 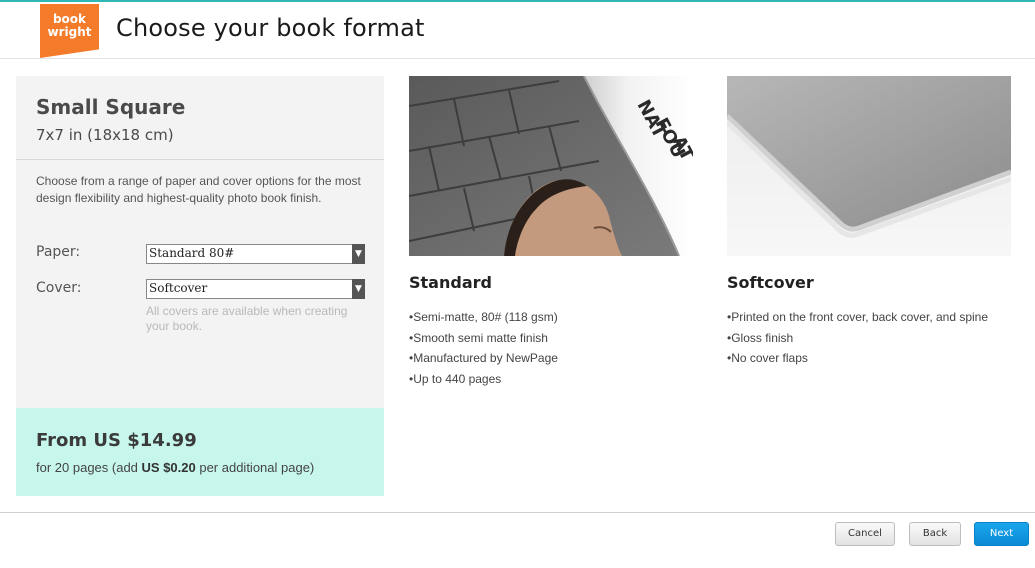 I want to click on paper-select-value: Standard 80#, so click(x=192, y=253).